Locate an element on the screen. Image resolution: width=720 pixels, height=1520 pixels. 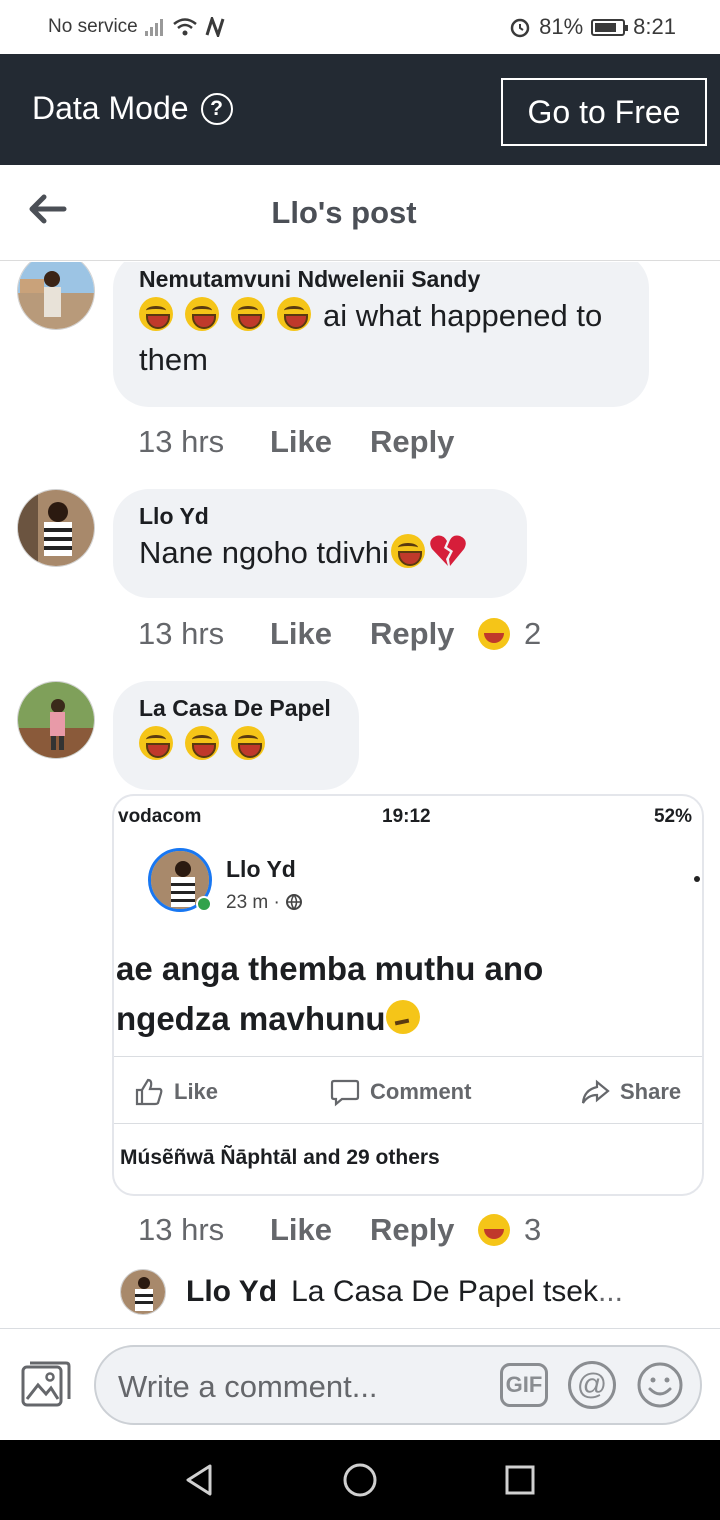
home-circle-icon is located at coordinates (360, 1480).